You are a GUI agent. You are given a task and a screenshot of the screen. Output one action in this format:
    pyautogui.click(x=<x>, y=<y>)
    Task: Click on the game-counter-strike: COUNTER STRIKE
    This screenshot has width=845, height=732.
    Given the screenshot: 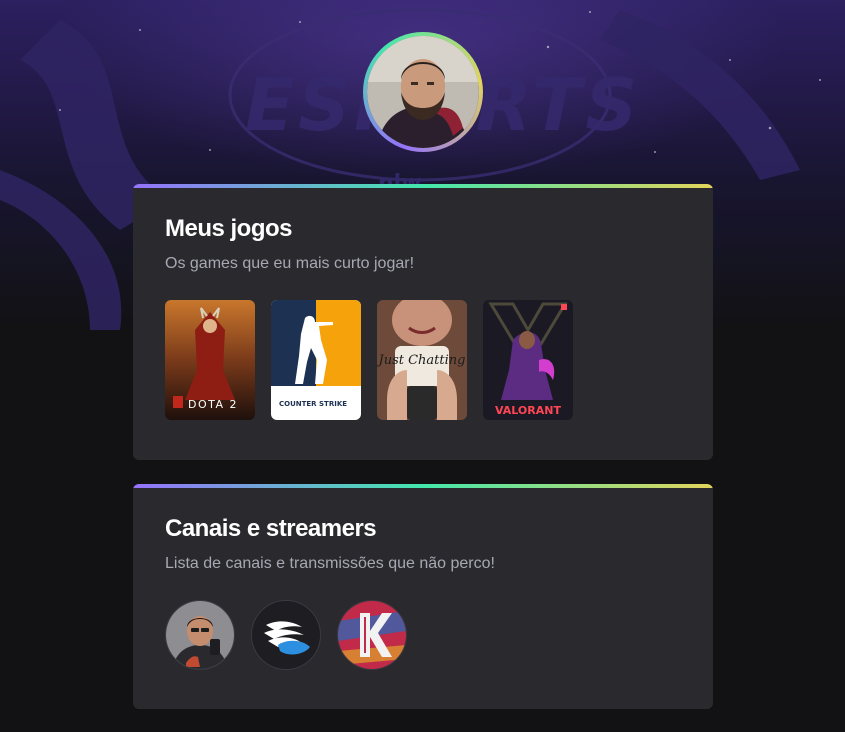 What is the action you would take?
    pyautogui.click(x=316, y=360)
    